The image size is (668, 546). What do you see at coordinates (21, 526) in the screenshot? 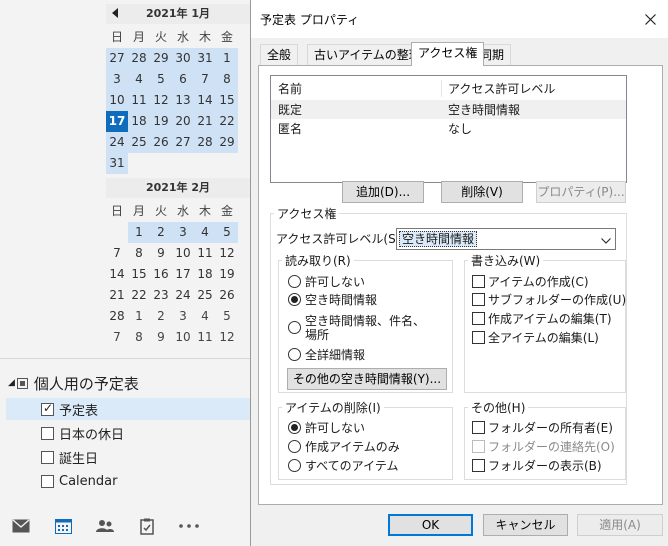
I see `mail-icon` at bounding box center [21, 526].